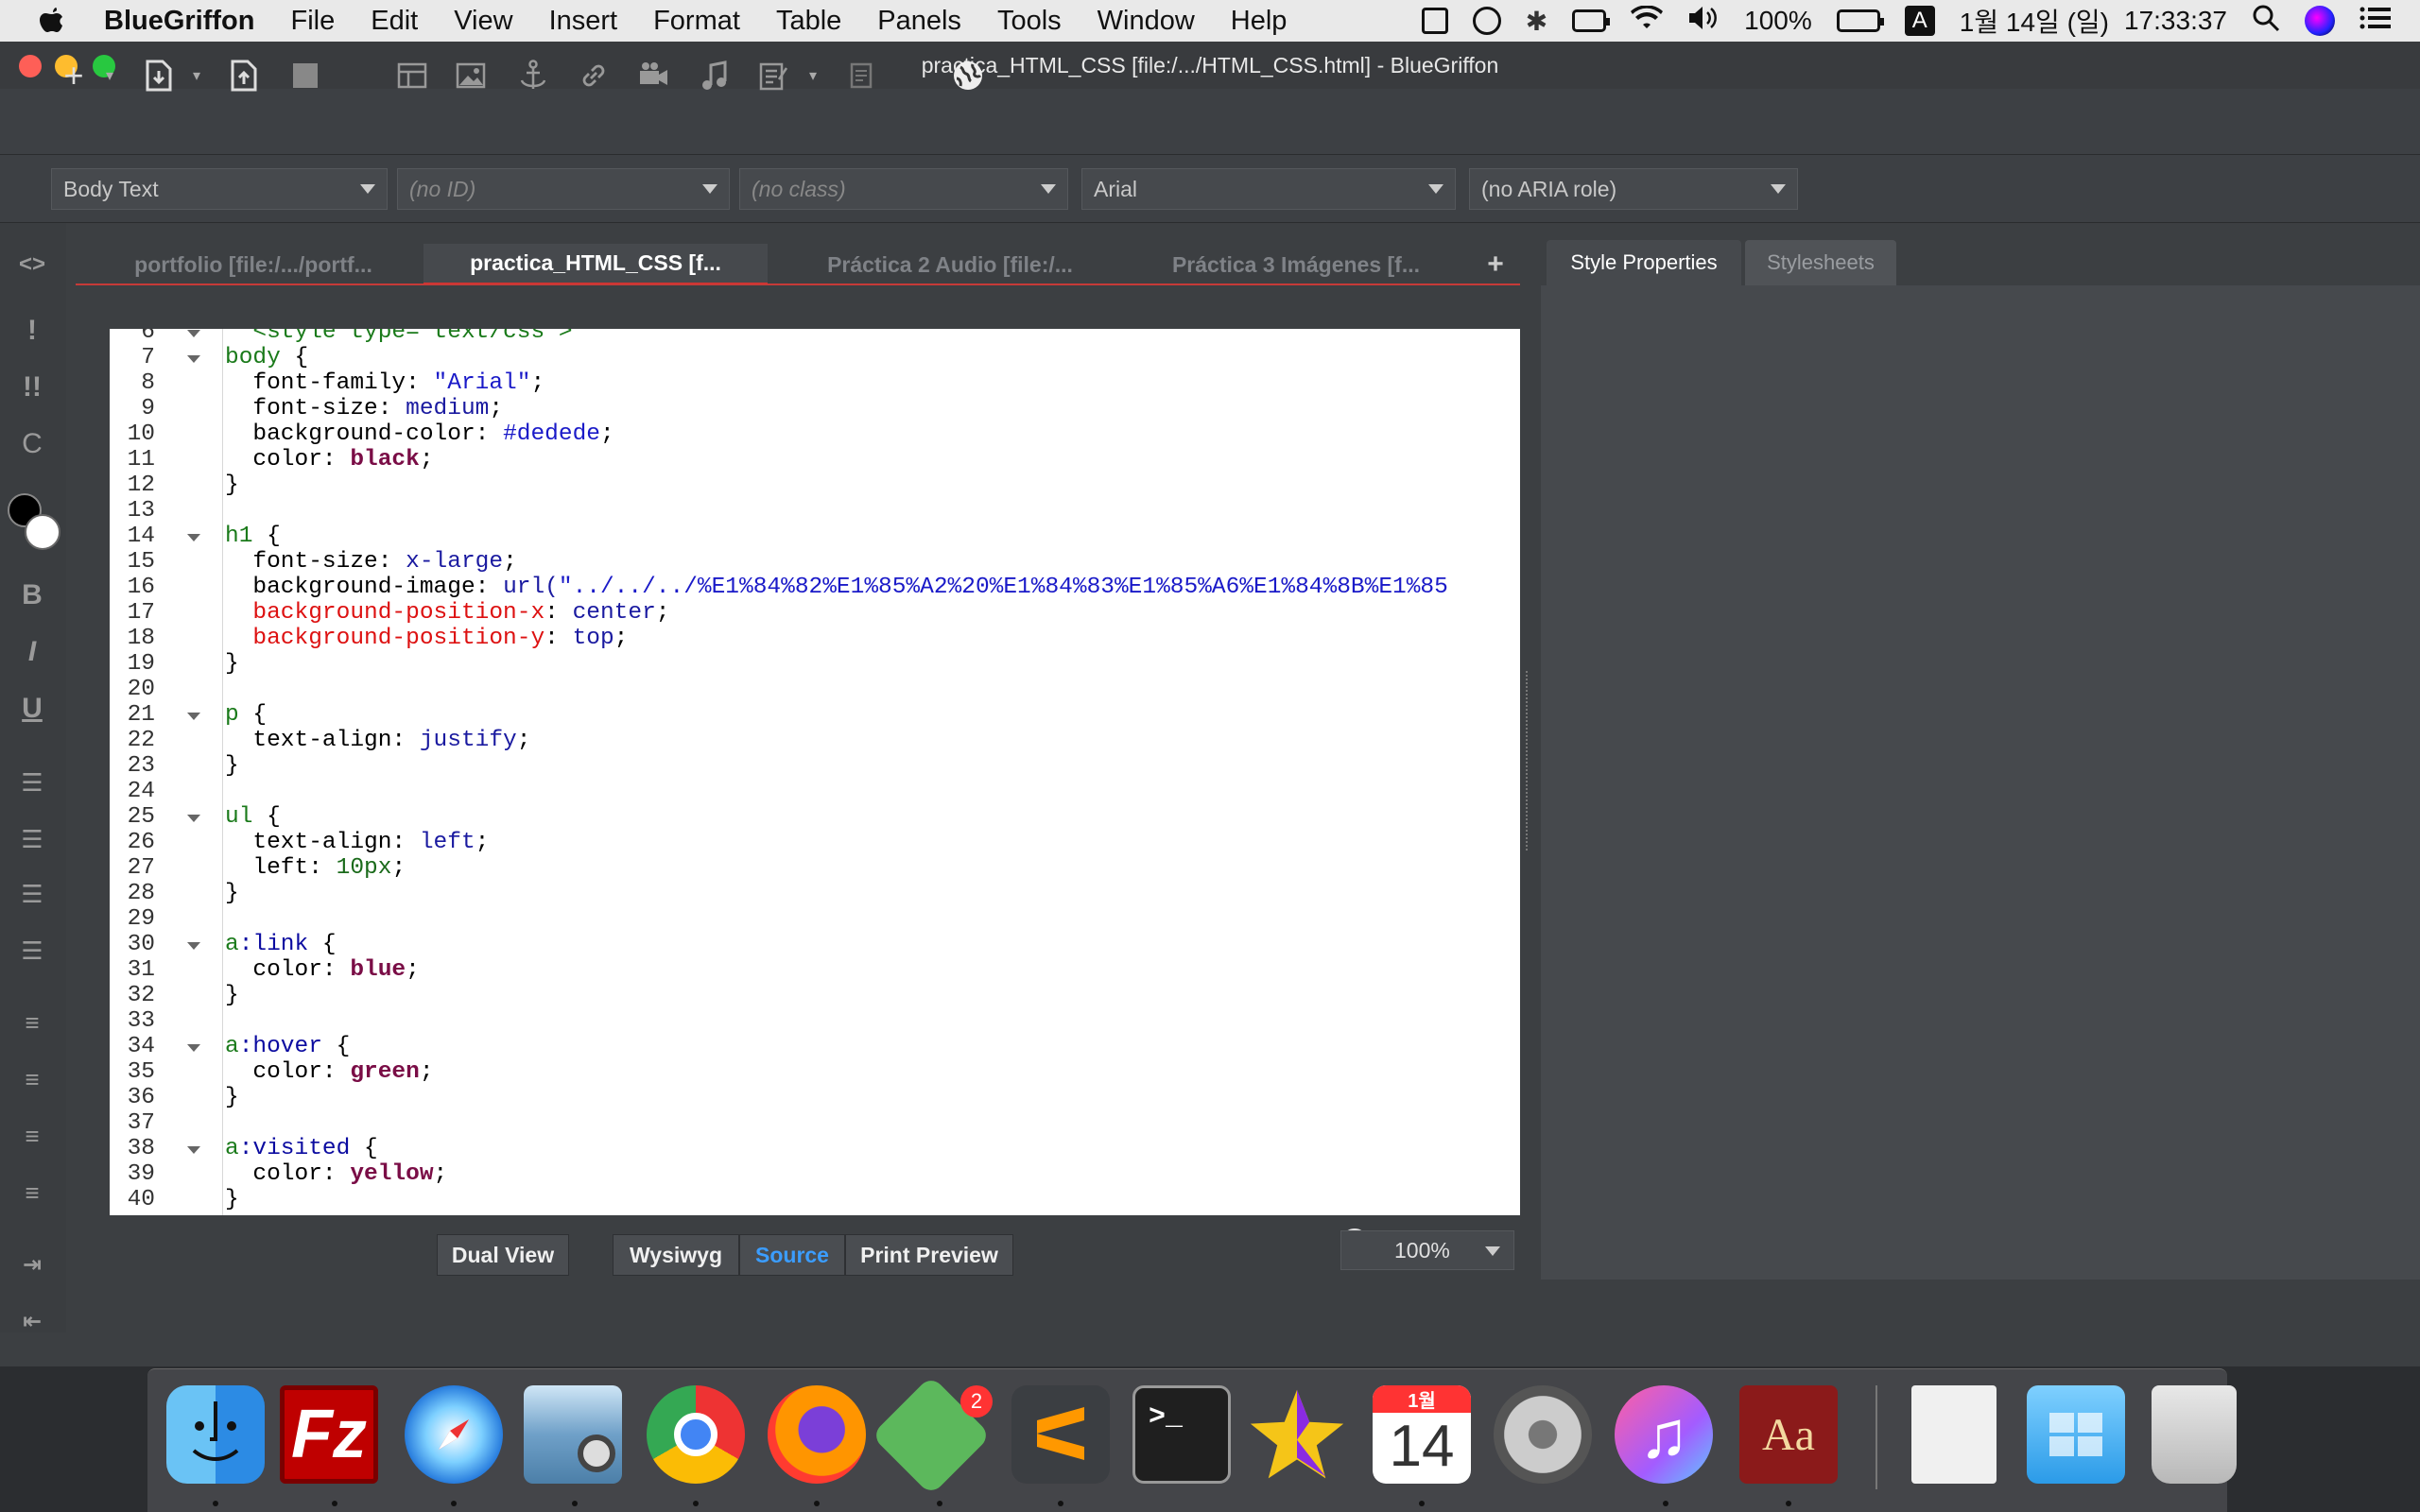 This screenshot has height=1512, width=2420. I want to click on battery-percent: 100%, so click(1778, 21).